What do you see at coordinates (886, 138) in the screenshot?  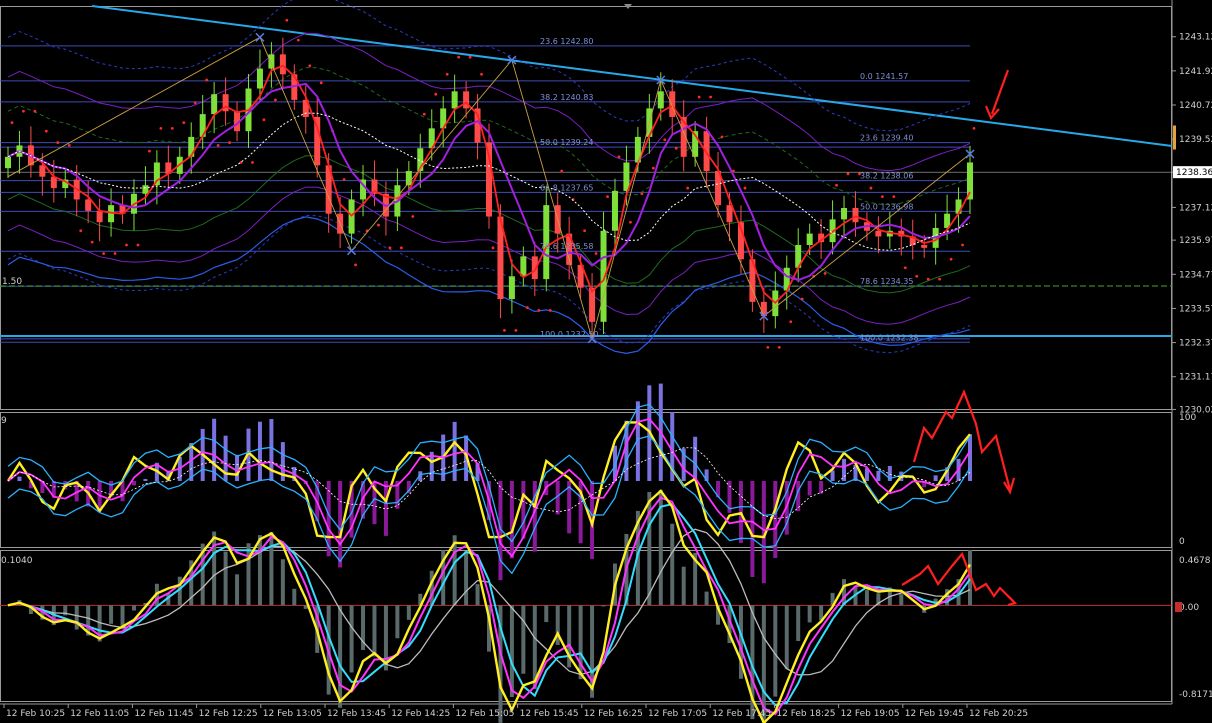 I see `fib-label: 23.6 1239.40` at bounding box center [886, 138].